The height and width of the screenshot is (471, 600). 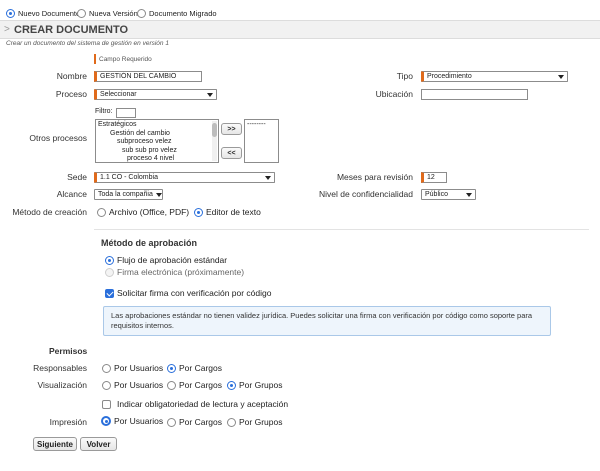 What do you see at coordinates (7, 29) in the screenshot?
I see `chevron-right-icon: >` at bounding box center [7, 29].